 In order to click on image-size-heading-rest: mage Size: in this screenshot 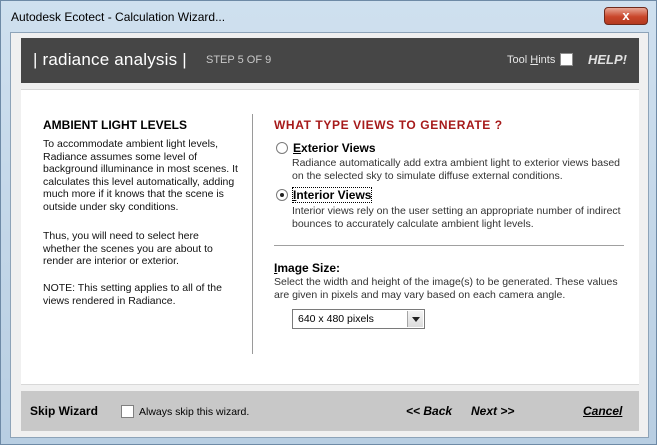, I will do `click(309, 268)`.